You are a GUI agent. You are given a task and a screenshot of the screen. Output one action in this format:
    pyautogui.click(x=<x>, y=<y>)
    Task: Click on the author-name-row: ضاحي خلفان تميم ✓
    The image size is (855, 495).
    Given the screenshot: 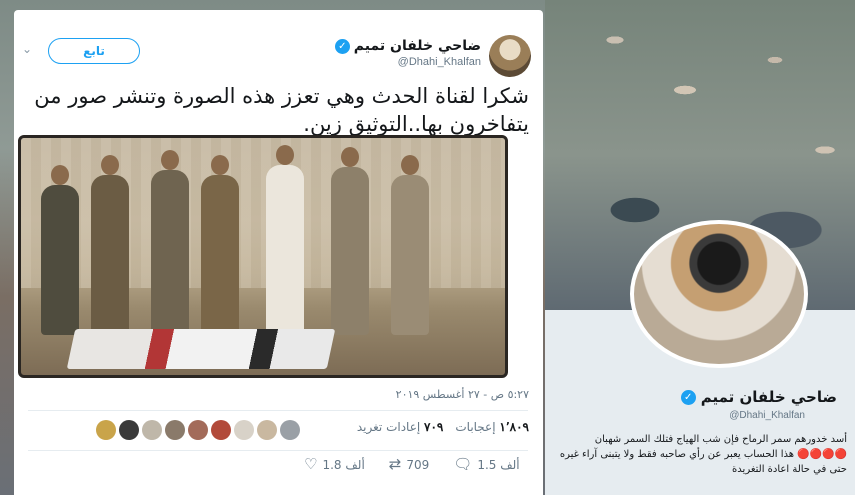 What is the action you would take?
    pyautogui.click(x=407, y=46)
    